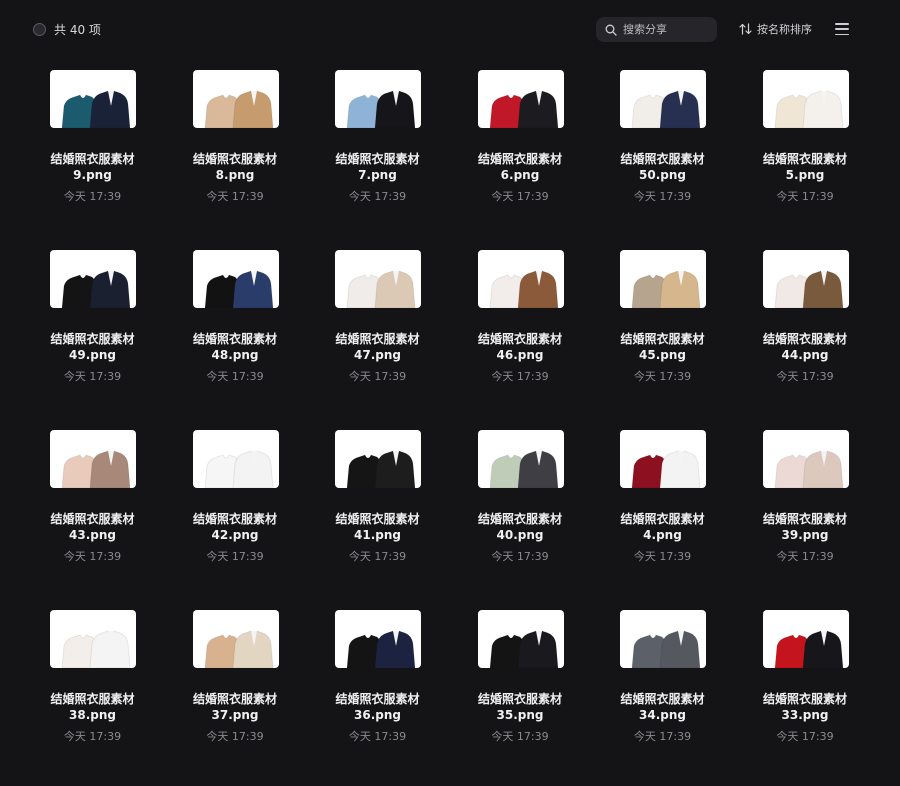  What do you see at coordinates (92, 336) in the screenshot?
I see `file-item: 结婚照衣服素材 49.png 今天 17:39` at bounding box center [92, 336].